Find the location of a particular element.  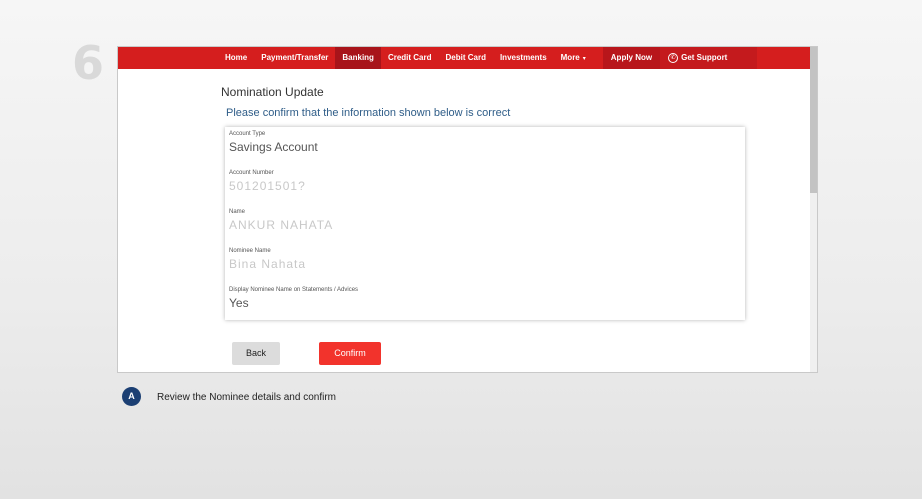

scrollbar-thumb is located at coordinates (813, 120).